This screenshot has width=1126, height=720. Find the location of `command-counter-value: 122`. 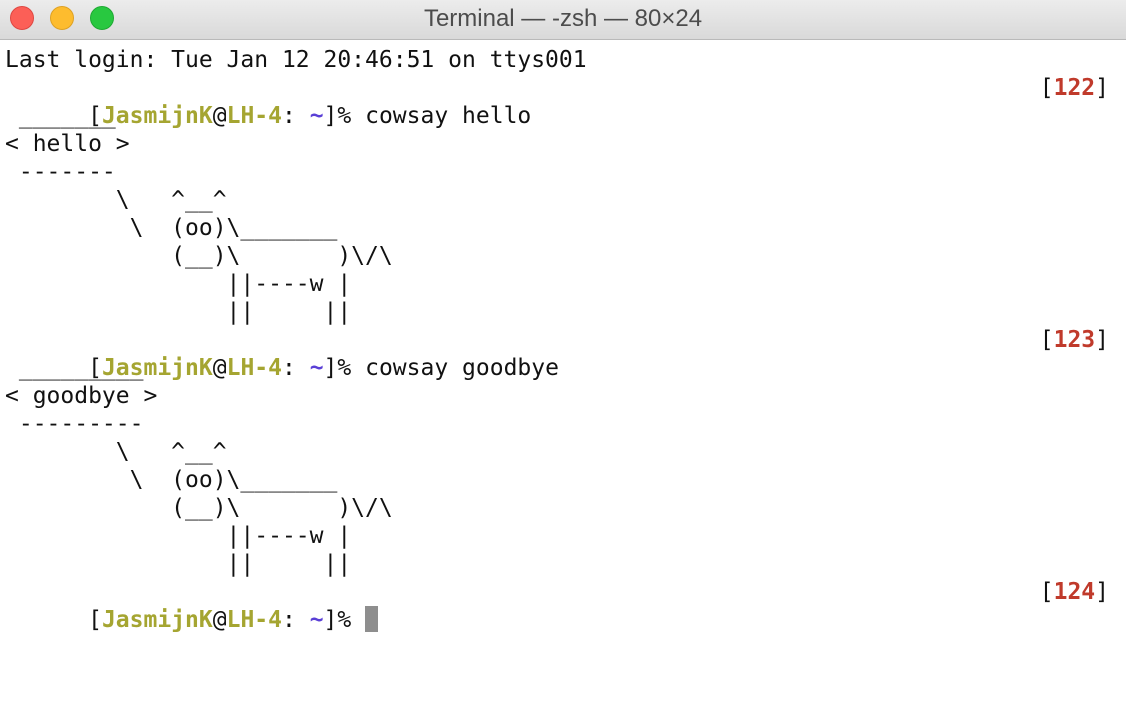

command-counter-value: 122 is located at coordinates (1074, 88).